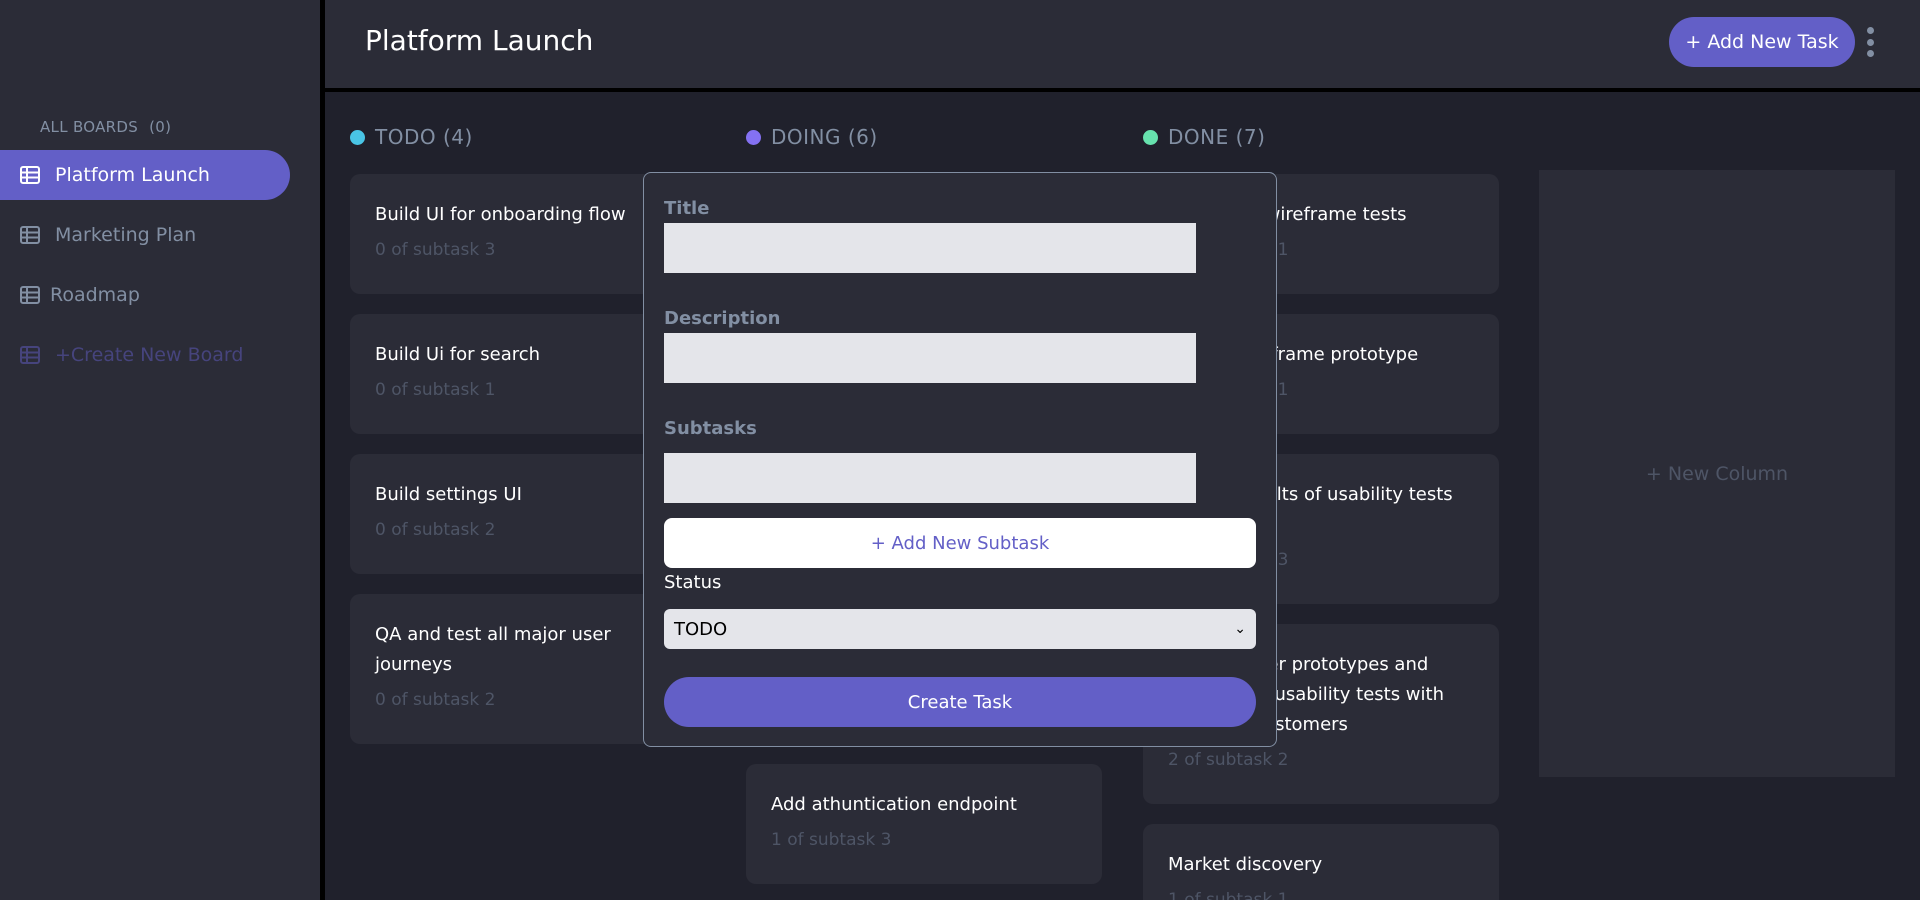  What do you see at coordinates (448, 494) in the screenshot?
I see `task-title: Build settings UI` at bounding box center [448, 494].